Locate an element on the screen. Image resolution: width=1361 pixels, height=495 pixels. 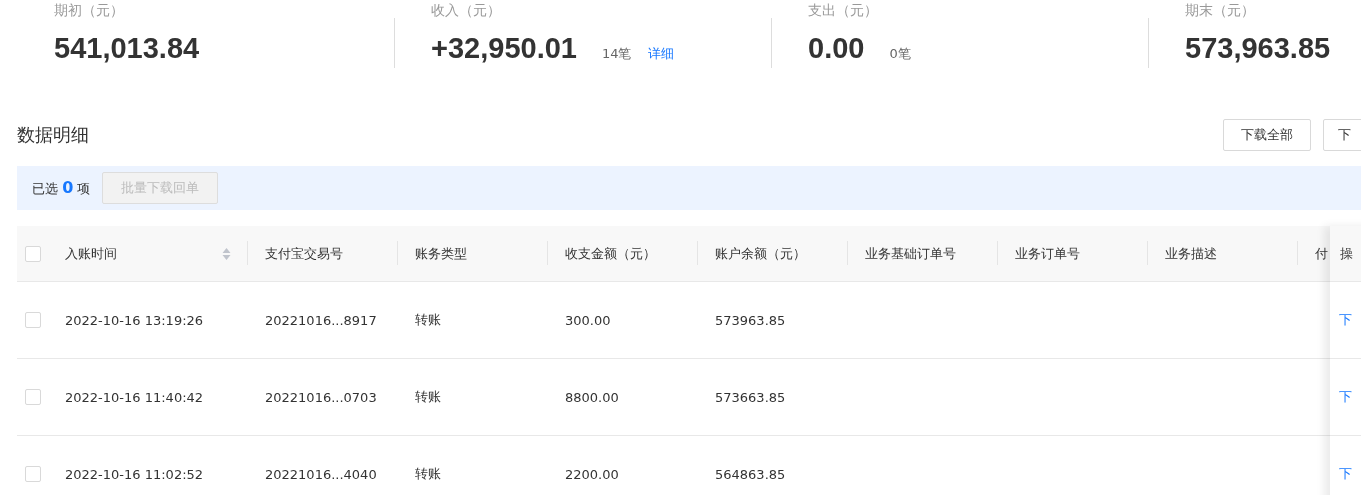
table-cell: 20221016...4040 is located at coordinates (321, 474).